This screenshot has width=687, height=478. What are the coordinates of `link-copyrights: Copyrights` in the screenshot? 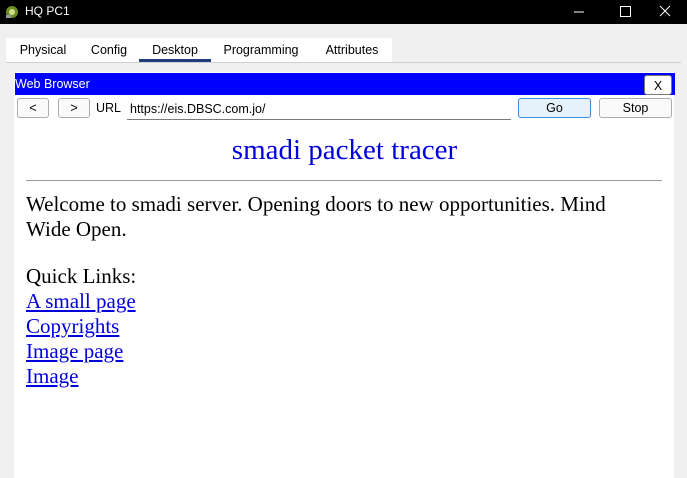 It's located at (72, 326).